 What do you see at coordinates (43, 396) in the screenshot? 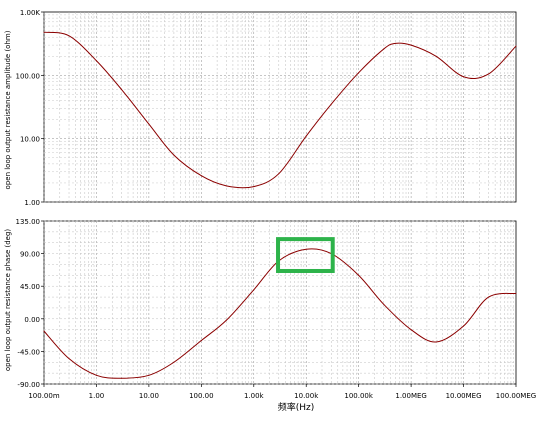
I see `x-tick-label: 100.00m` at bounding box center [43, 396].